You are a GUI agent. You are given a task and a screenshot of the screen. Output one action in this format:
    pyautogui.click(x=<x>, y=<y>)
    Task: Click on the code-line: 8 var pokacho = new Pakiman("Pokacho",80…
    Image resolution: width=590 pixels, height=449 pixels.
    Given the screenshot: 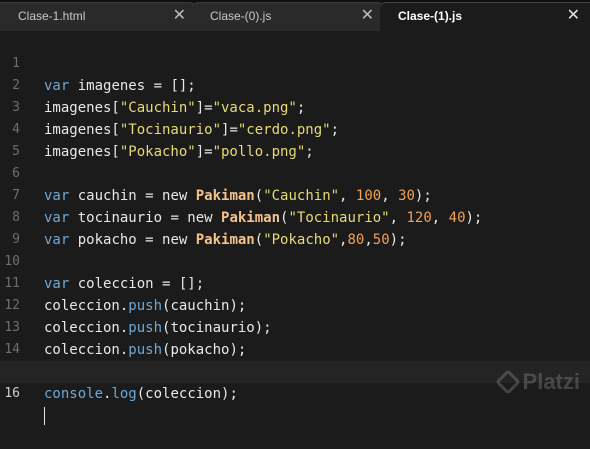 What is the action you would take?
    pyautogui.click(x=295, y=216)
    